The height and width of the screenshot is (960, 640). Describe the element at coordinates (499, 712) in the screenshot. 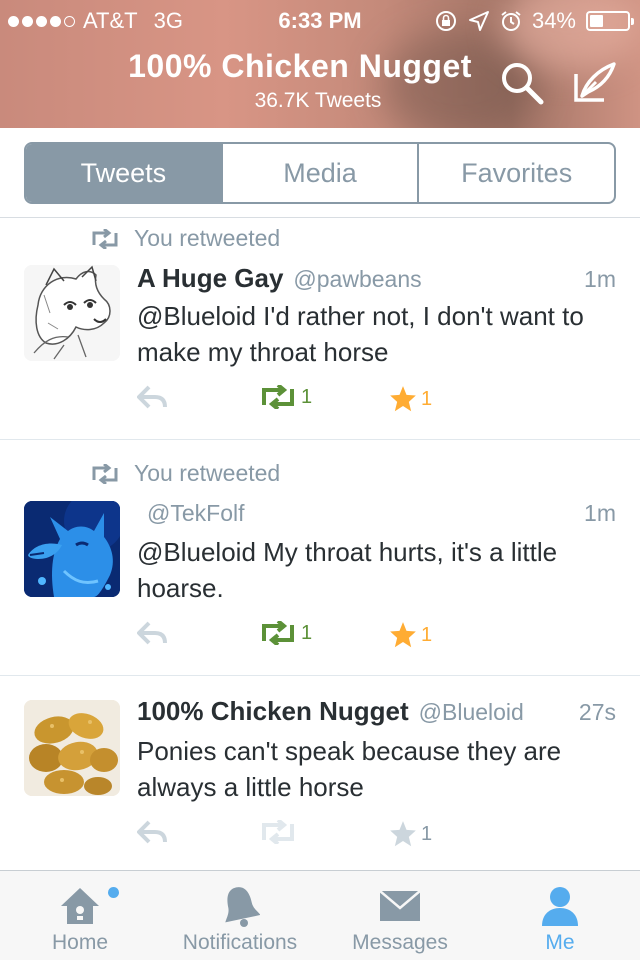

I see `tweet-author-handle: @Blueloid` at that location.